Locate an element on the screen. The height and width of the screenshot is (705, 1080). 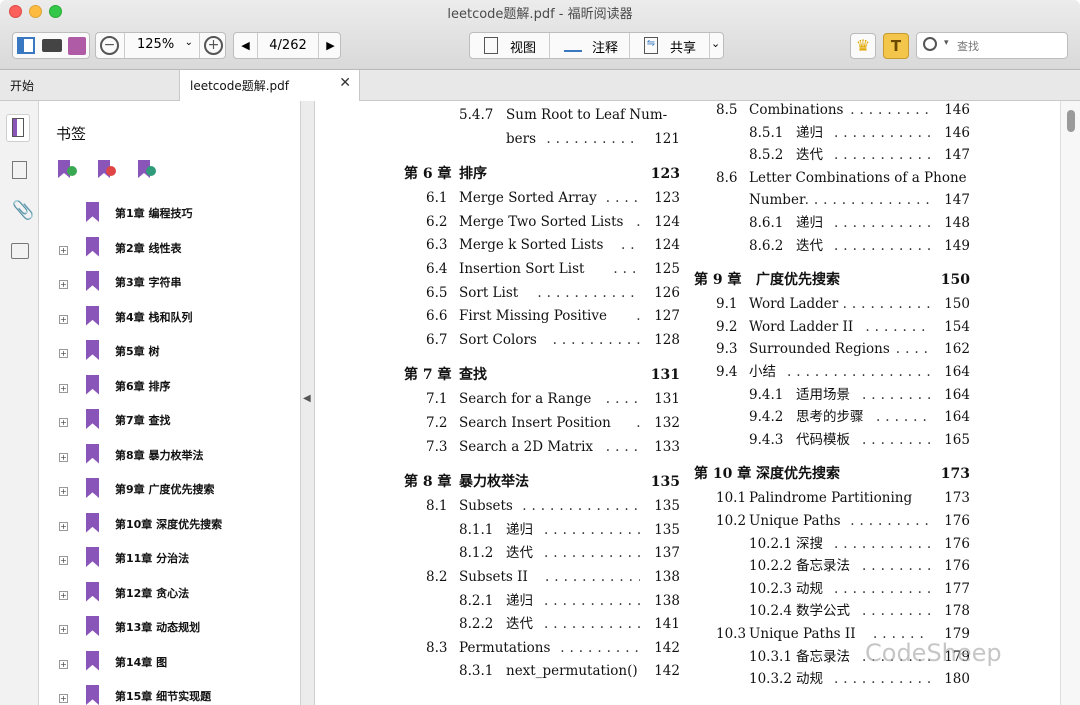
next-page-button: ▶ is located at coordinates (330, 45).